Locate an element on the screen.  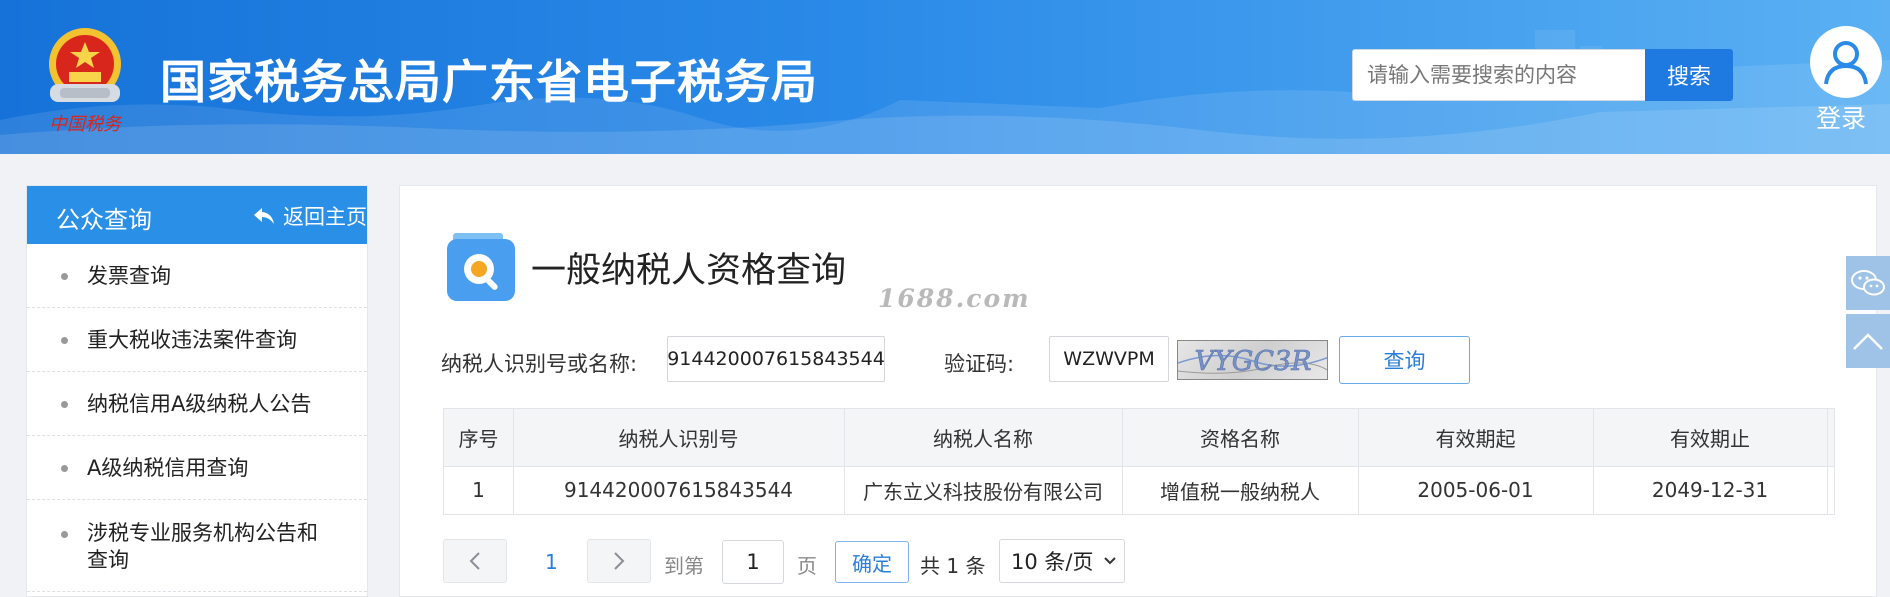
header-cell-valid-from: 有效期起 is located at coordinates (1475, 439).